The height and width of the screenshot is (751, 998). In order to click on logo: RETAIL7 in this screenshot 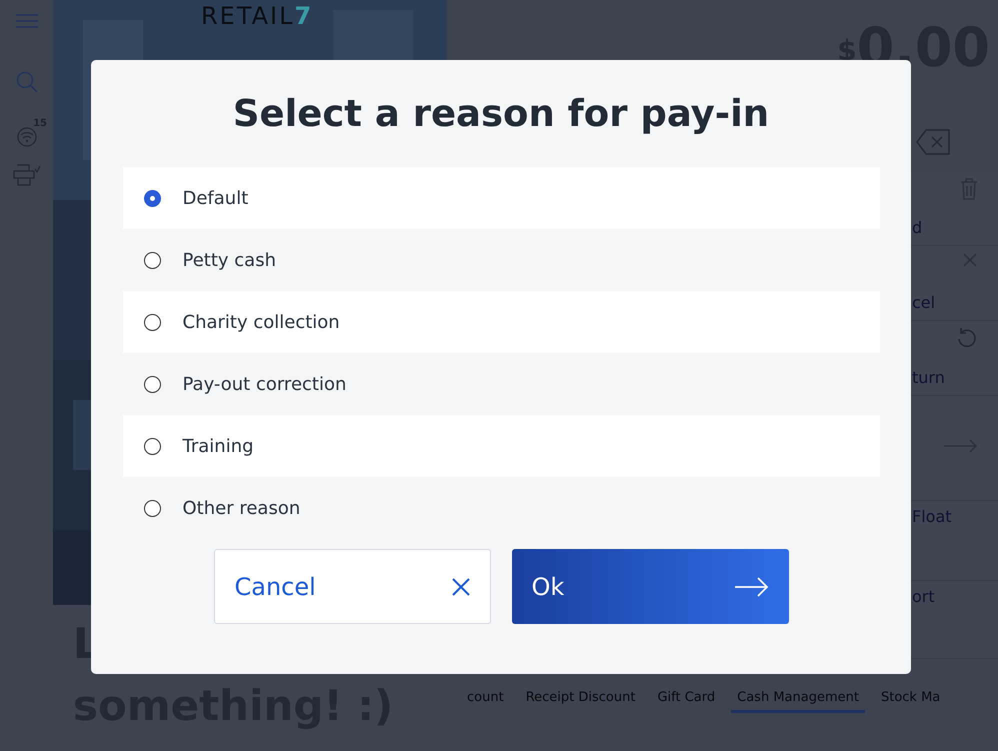, I will do `click(257, 16)`.